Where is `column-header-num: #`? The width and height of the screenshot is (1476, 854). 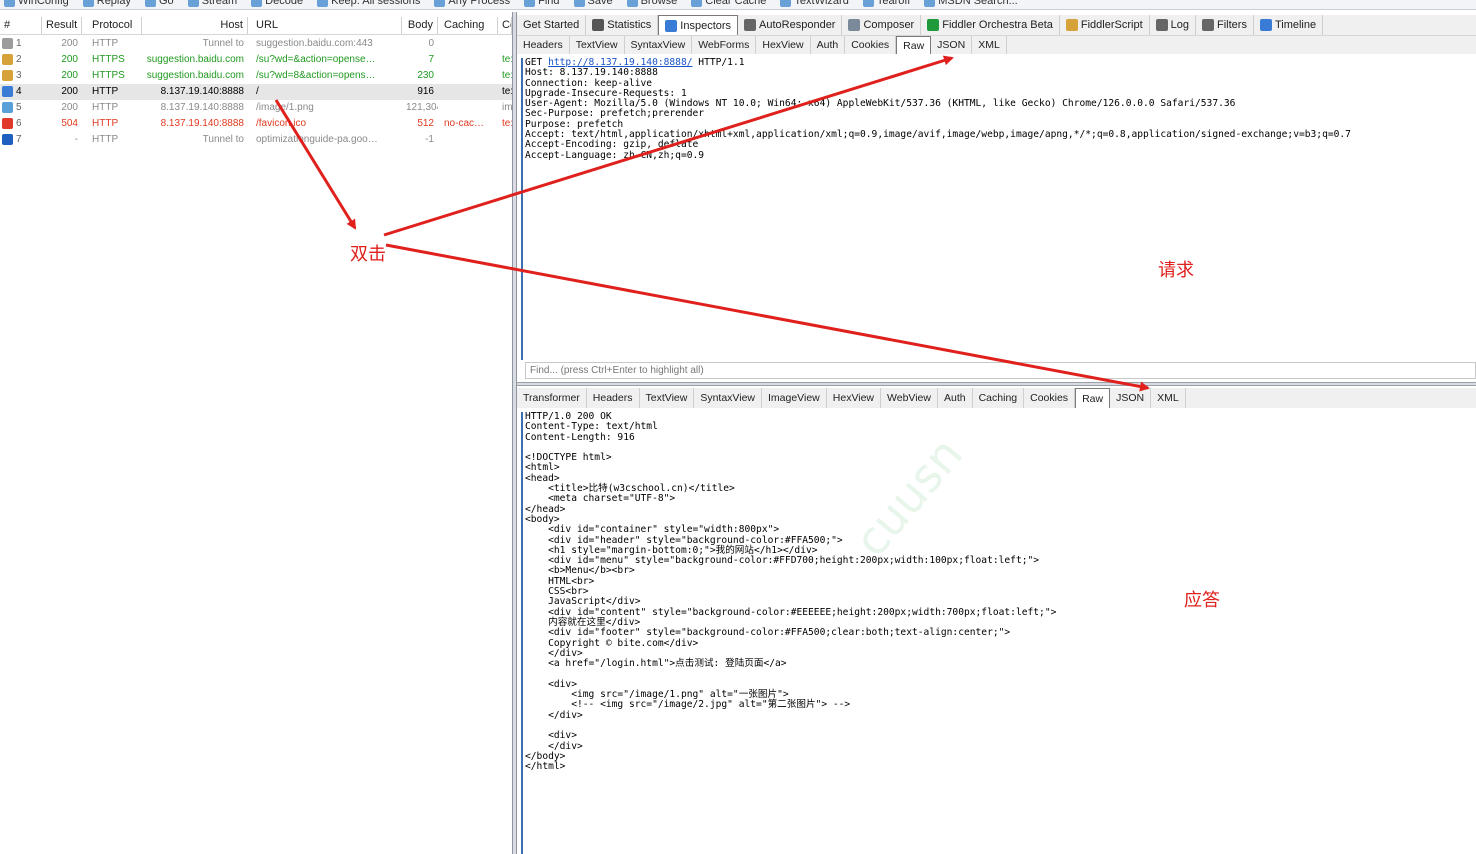 column-header-num: # is located at coordinates (21, 25).